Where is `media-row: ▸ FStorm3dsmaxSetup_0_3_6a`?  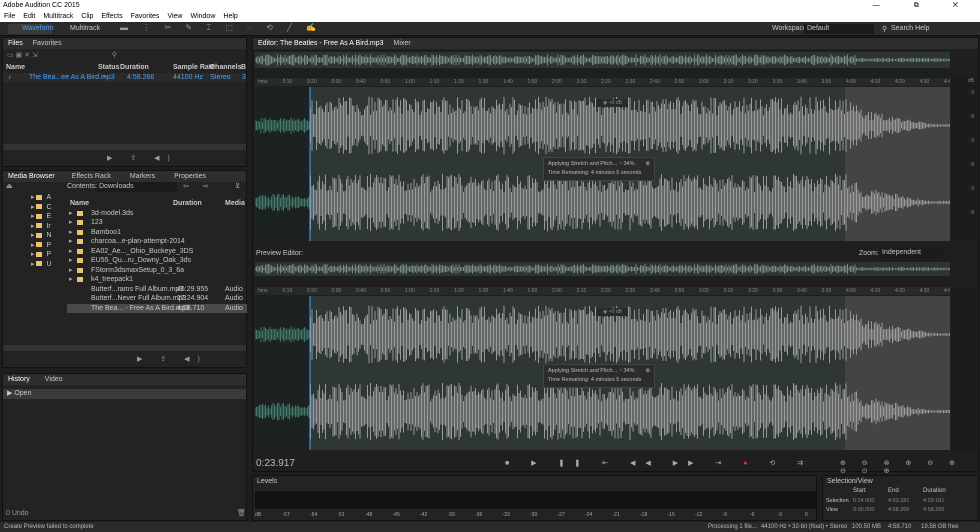 media-row: ▸ FStorm3dsmaxSetup_0_3_6a is located at coordinates (157, 271).